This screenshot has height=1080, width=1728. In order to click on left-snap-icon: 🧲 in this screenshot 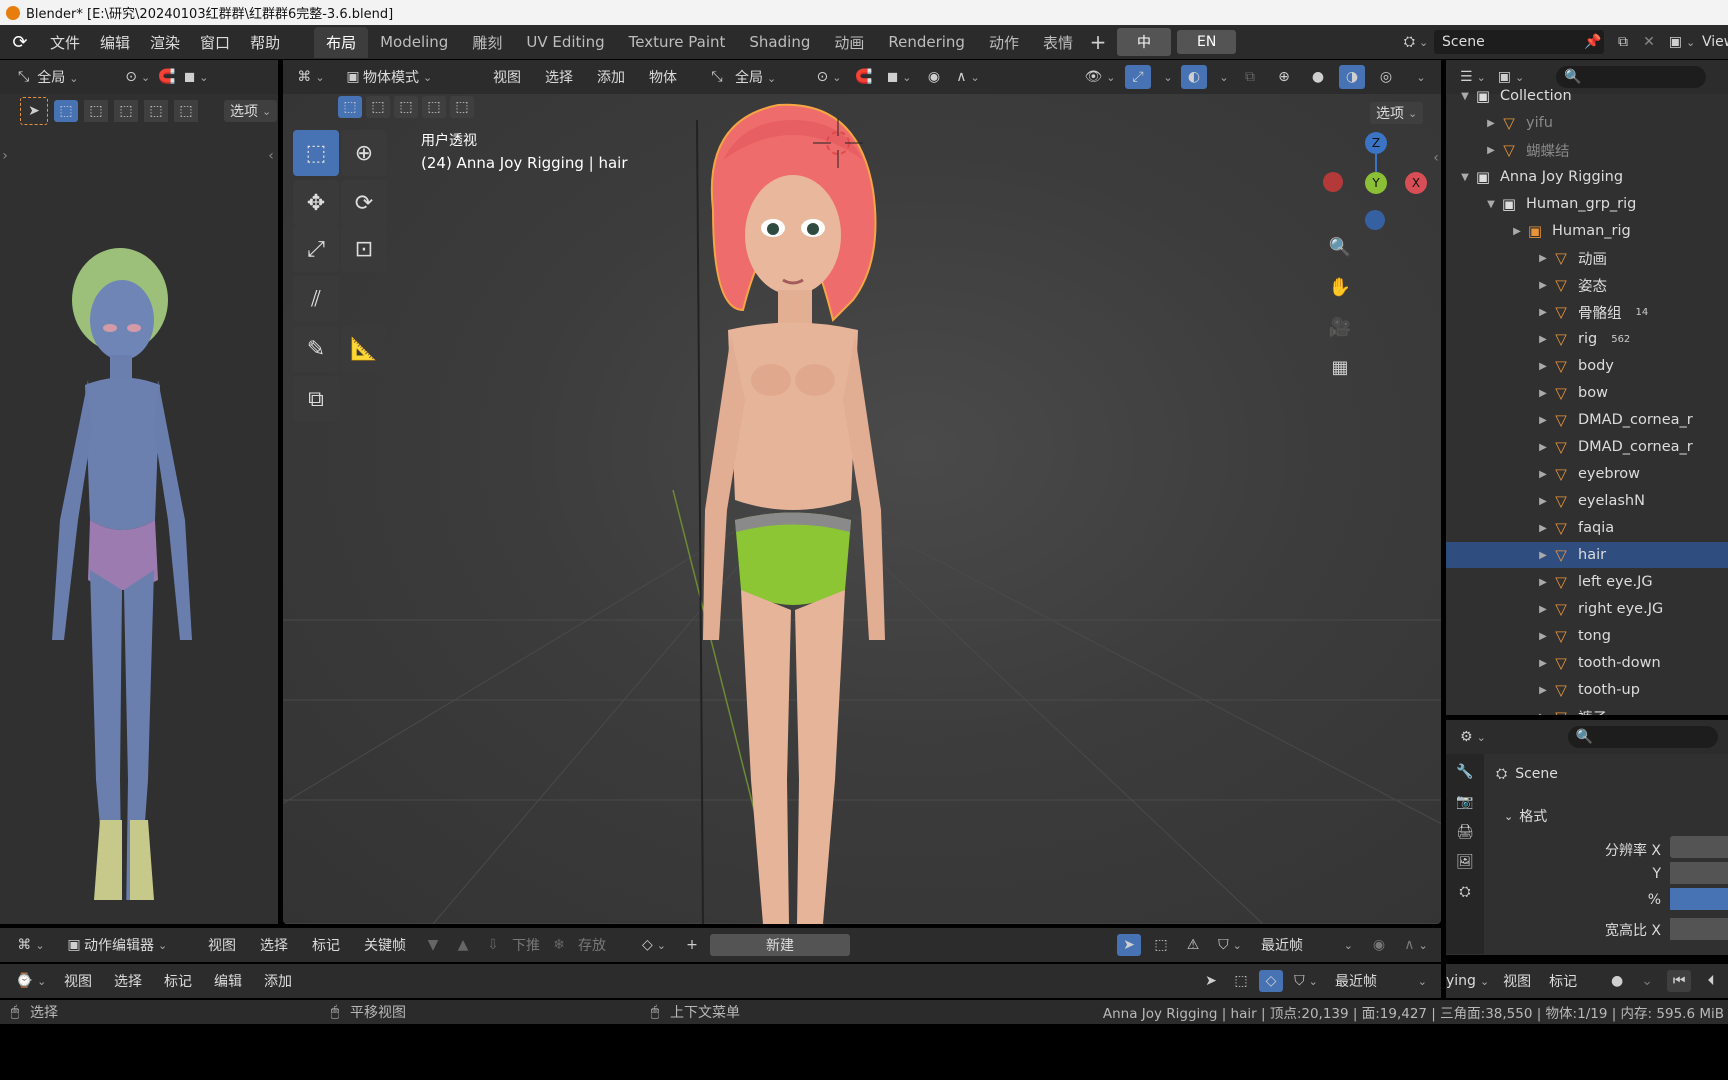, I will do `click(166, 77)`.